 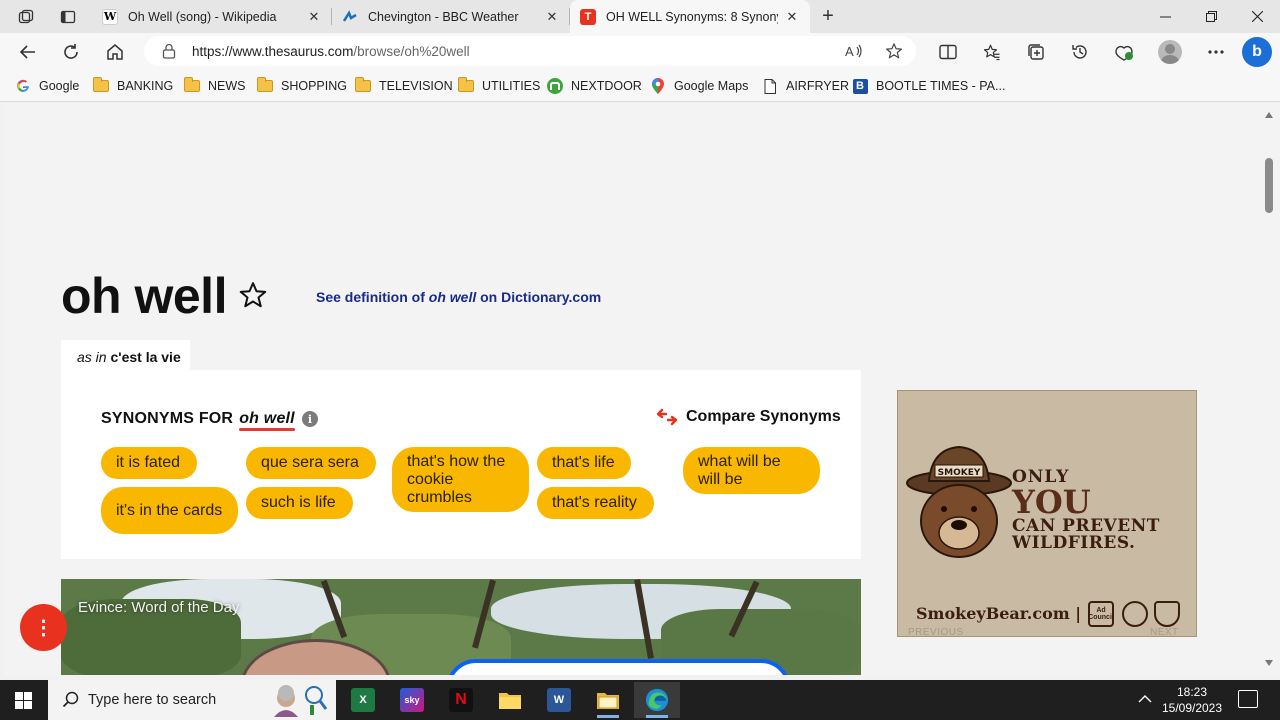 What do you see at coordinates (192, 700) in the screenshot?
I see `taskbar-search: Type here to search` at bounding box center [192, 700].